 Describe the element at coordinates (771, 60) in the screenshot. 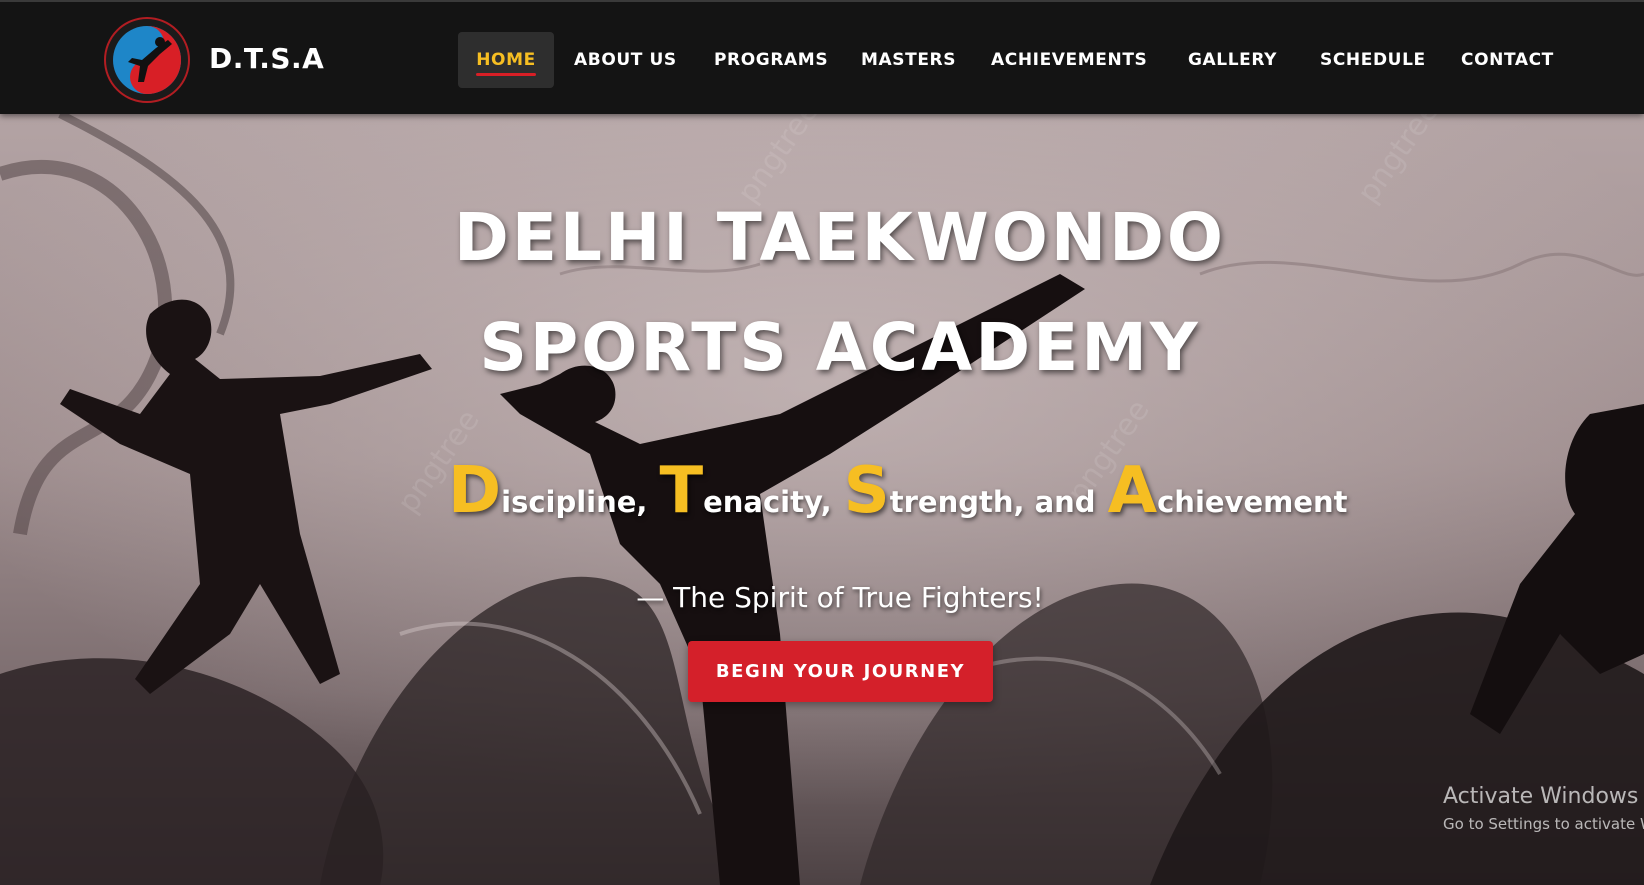

I see `nav-programs: PROGRAMS` at that location.